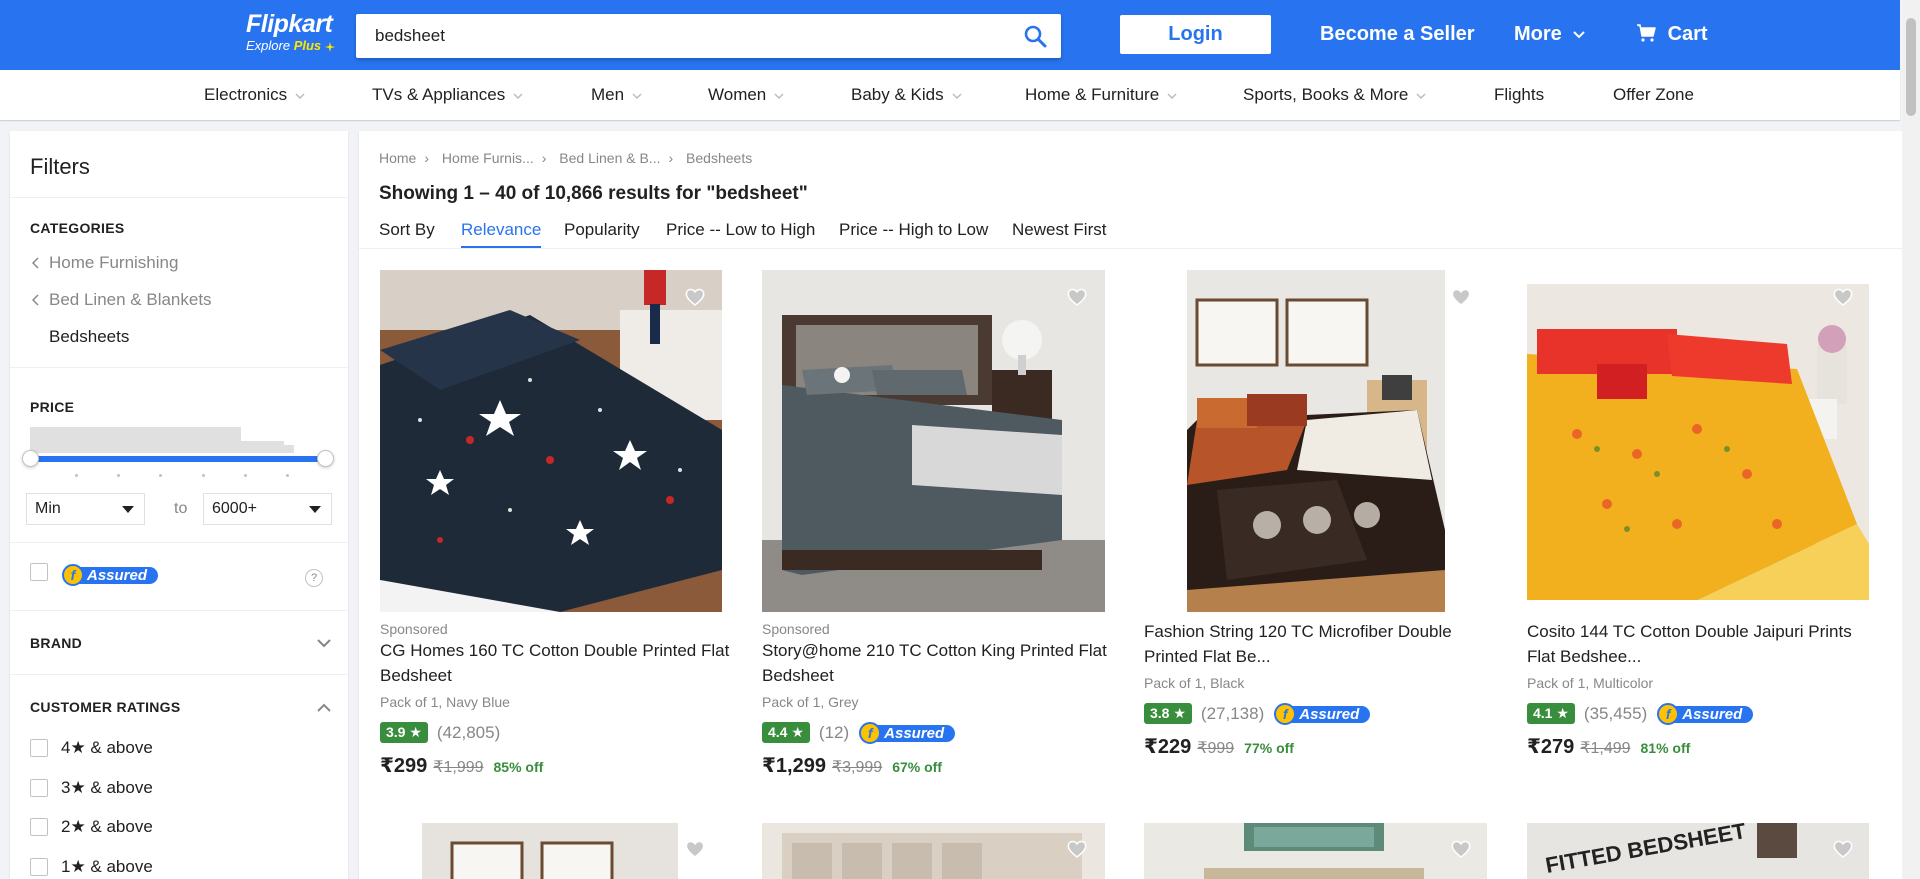  Describe the element at coordinates (1911, 67) in the screenshot. I see `scrollbar-thumb` at that location.